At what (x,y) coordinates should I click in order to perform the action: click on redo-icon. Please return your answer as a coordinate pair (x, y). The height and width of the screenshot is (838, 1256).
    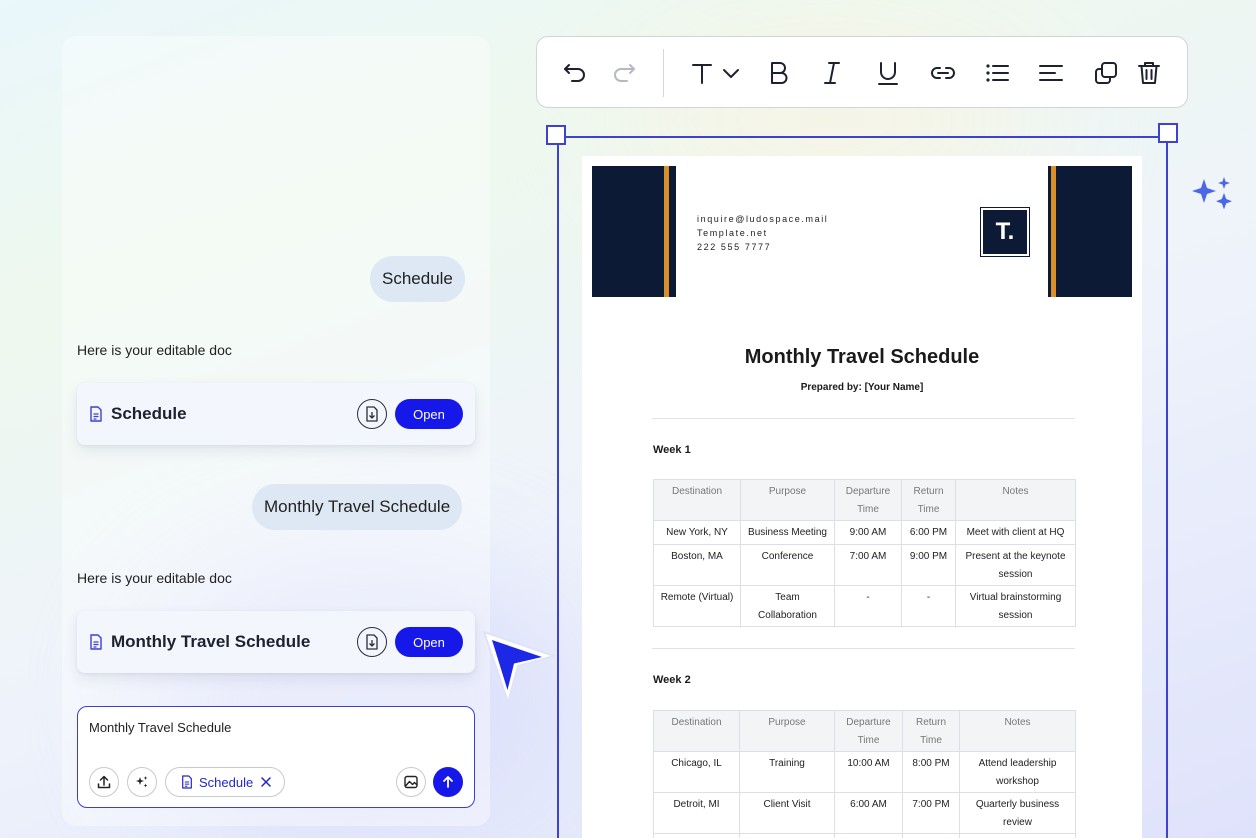
    Looking at the image, I should click on (624, 73).